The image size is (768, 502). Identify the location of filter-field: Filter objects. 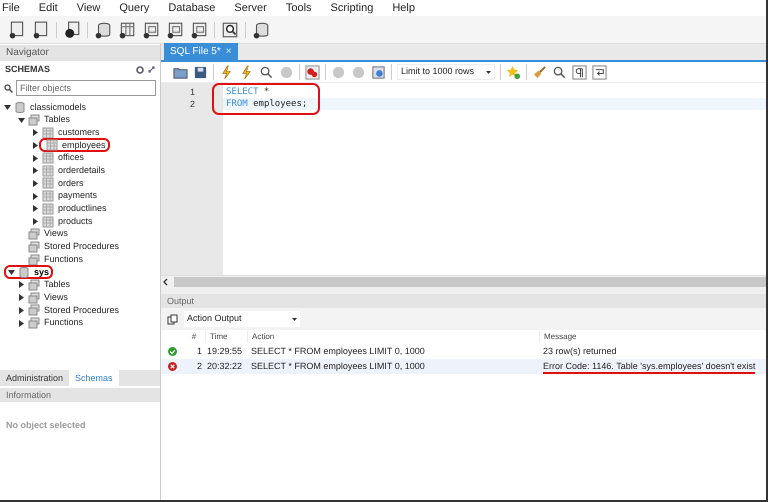
(86, 88).